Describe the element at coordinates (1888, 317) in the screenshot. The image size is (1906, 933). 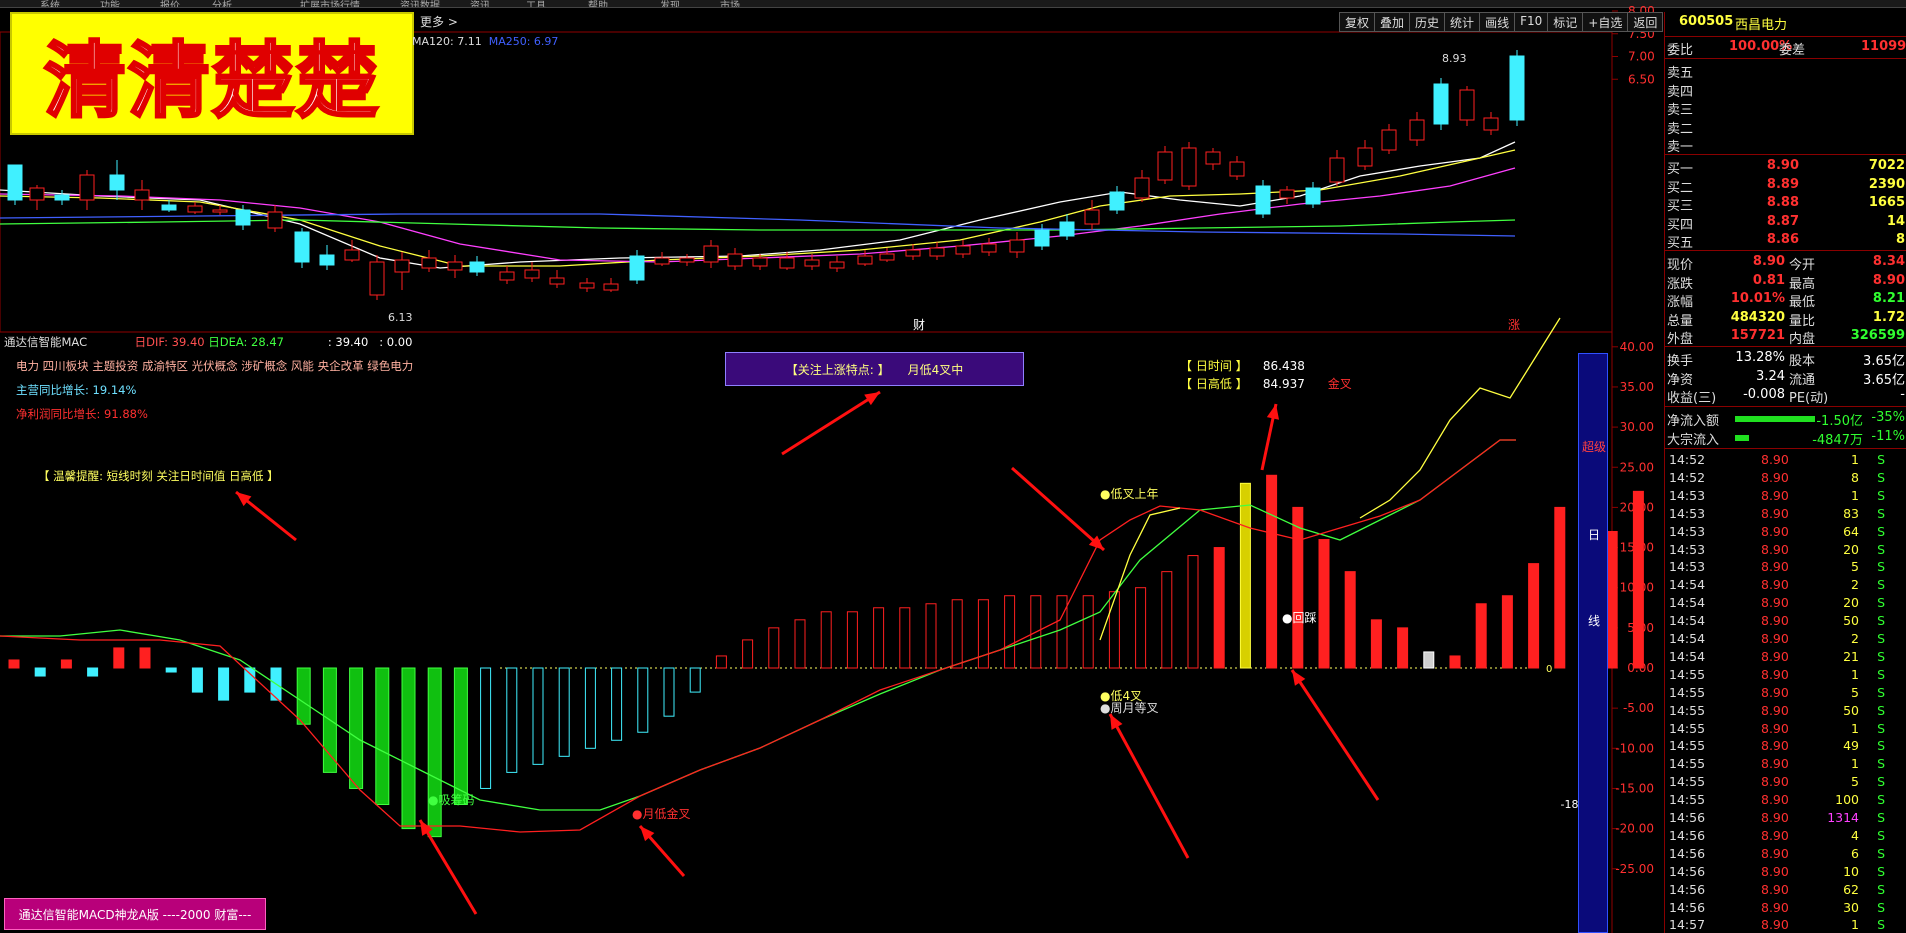
I see `stat-value: 1.72` at that location.